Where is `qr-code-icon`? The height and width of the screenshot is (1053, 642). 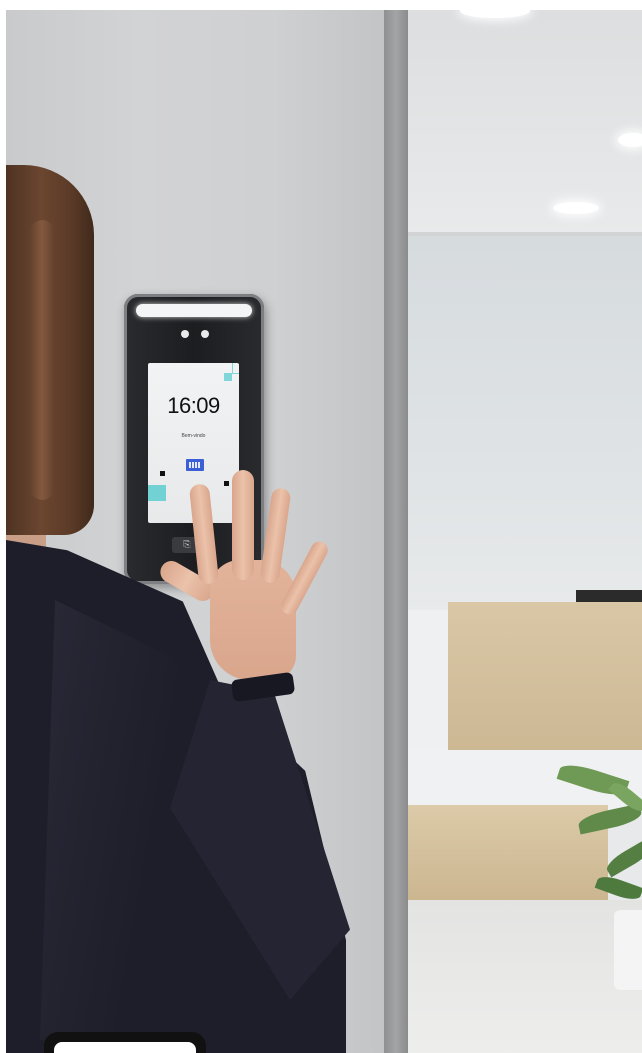
qr-code-icon is located at coordinates (195, 465).